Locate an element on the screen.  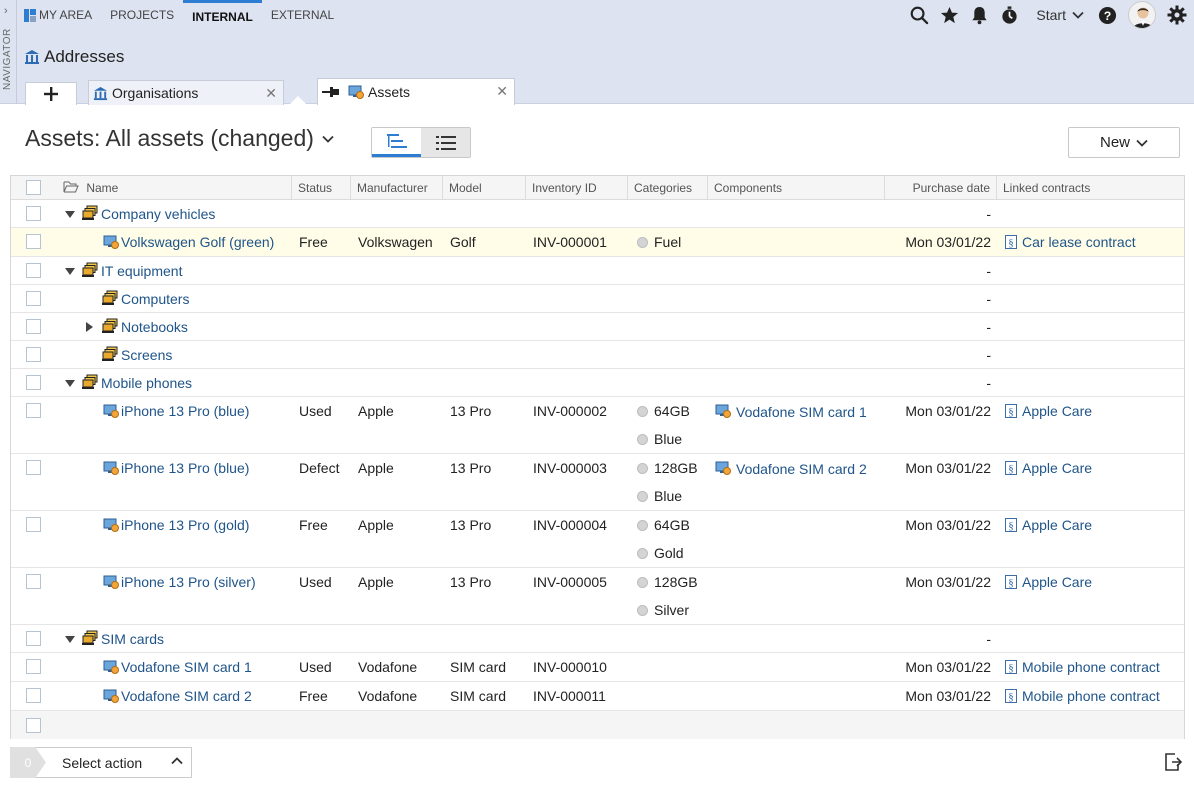
asset-name: Vodafone SIM card 2 is located at coordinates (186, 696).